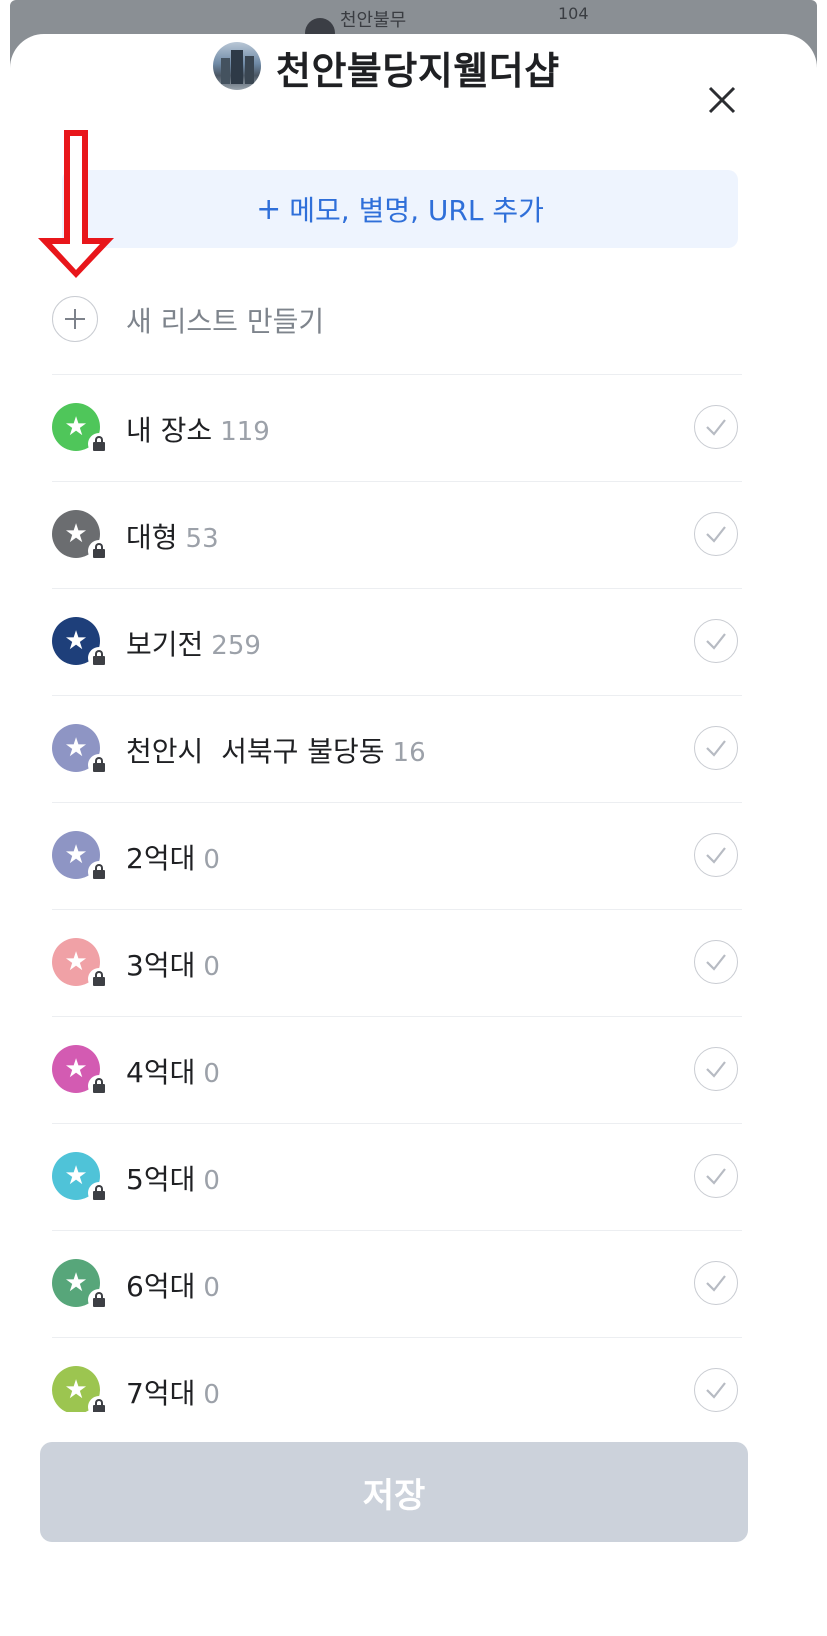 The width and height of the screenshot is (827, 1636). I want to click on place-title: 천안불당지웰더샵, so click(418, 71).